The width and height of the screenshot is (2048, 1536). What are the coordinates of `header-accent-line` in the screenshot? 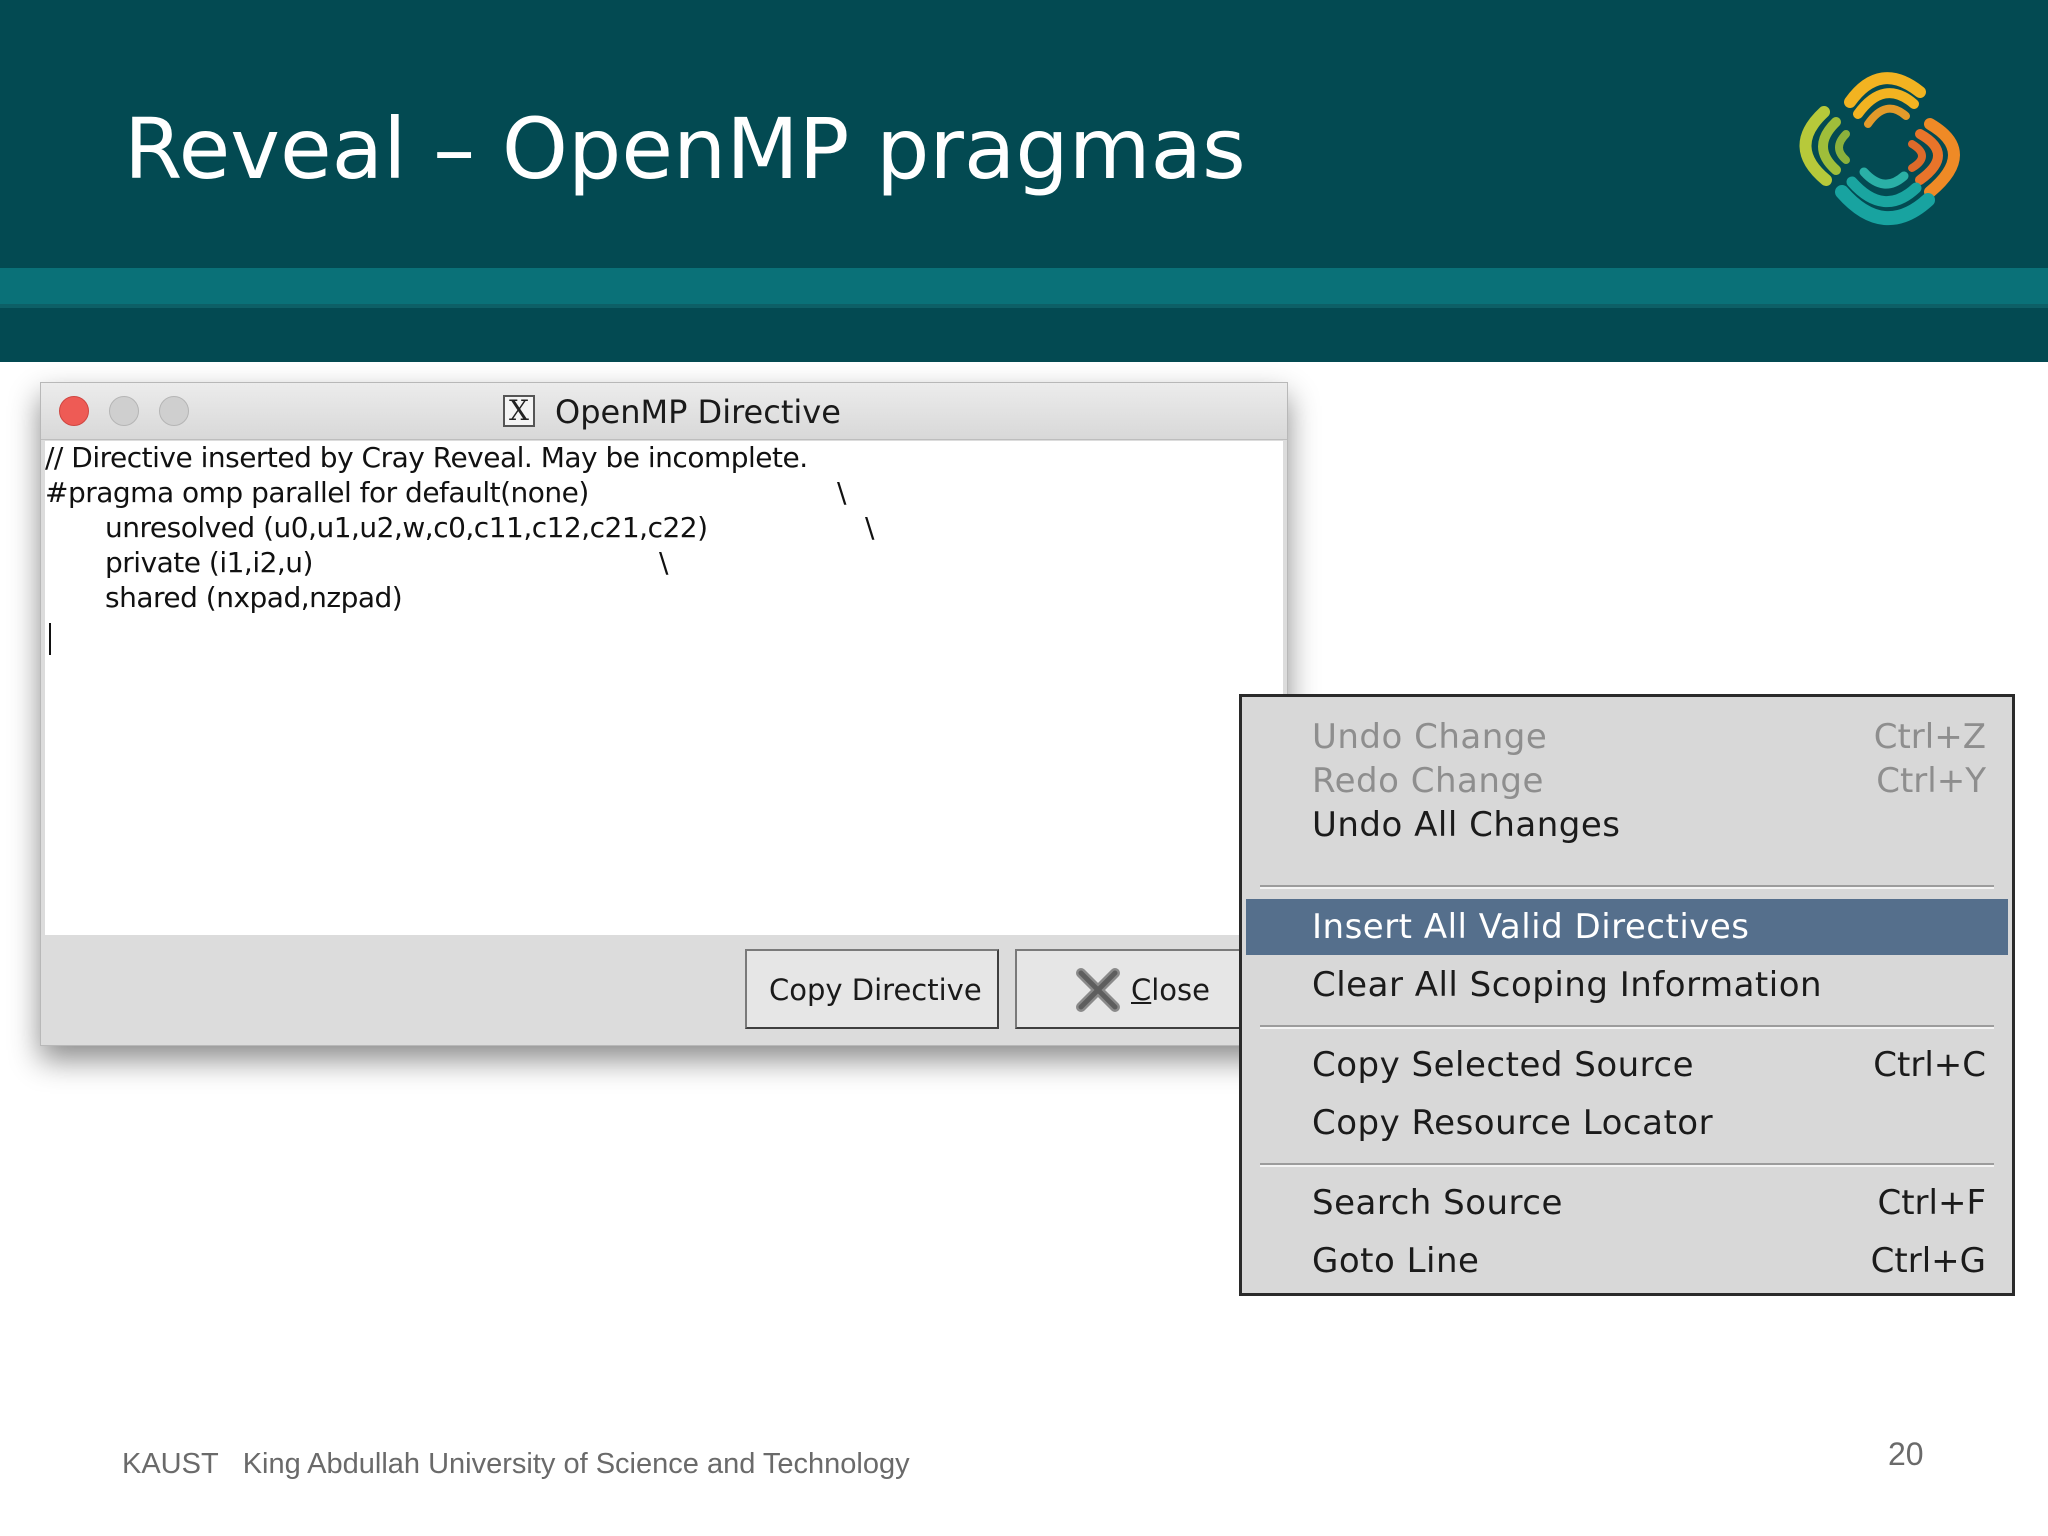 It's located at (1024, 306).